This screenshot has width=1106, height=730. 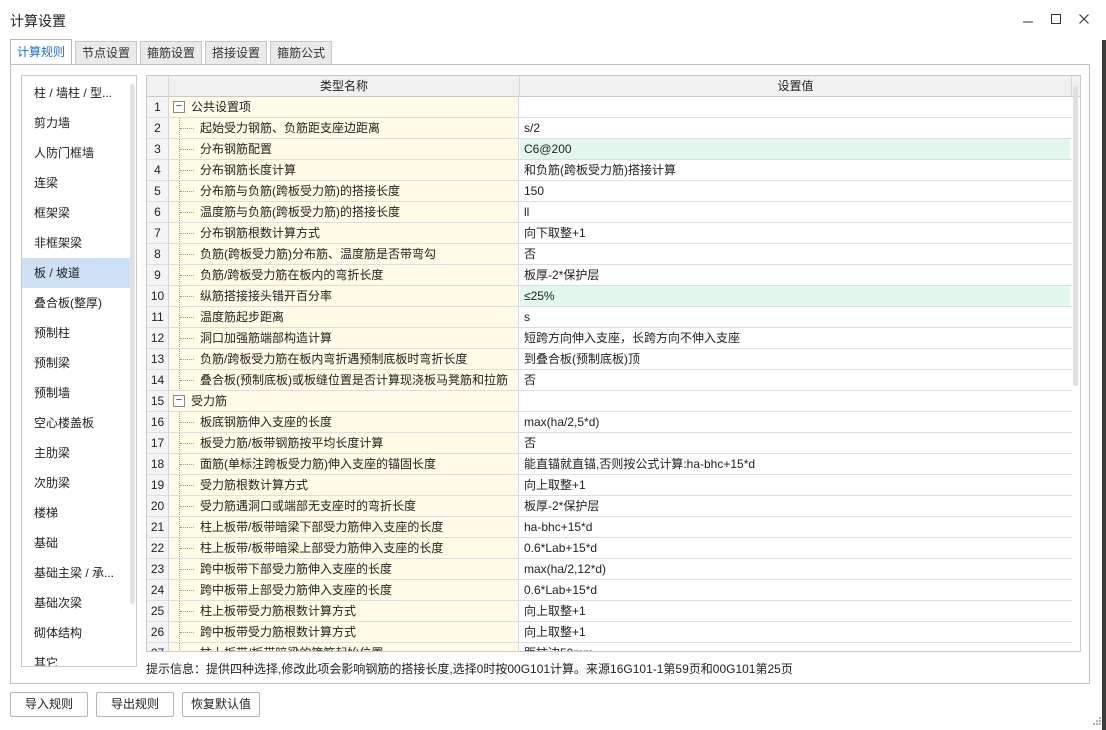 I want to click on type-name-cell: 受力筋根数计算方式, so click(x=344, y=485).